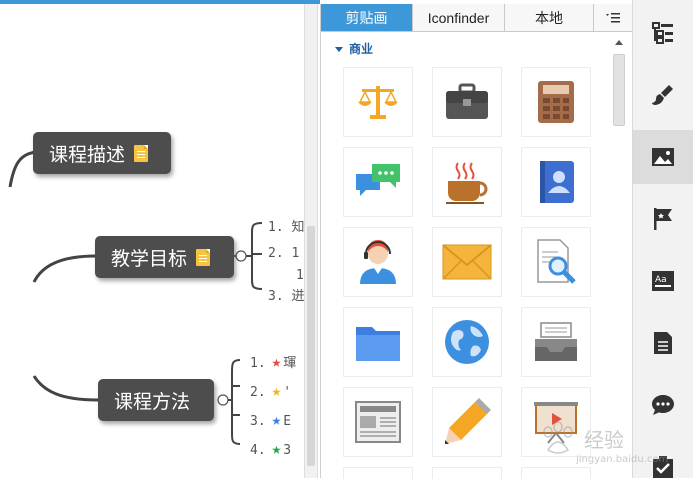 The height and width of the screenshot is (494, 693). I want to click on document-search-icon, so click(556, 262).